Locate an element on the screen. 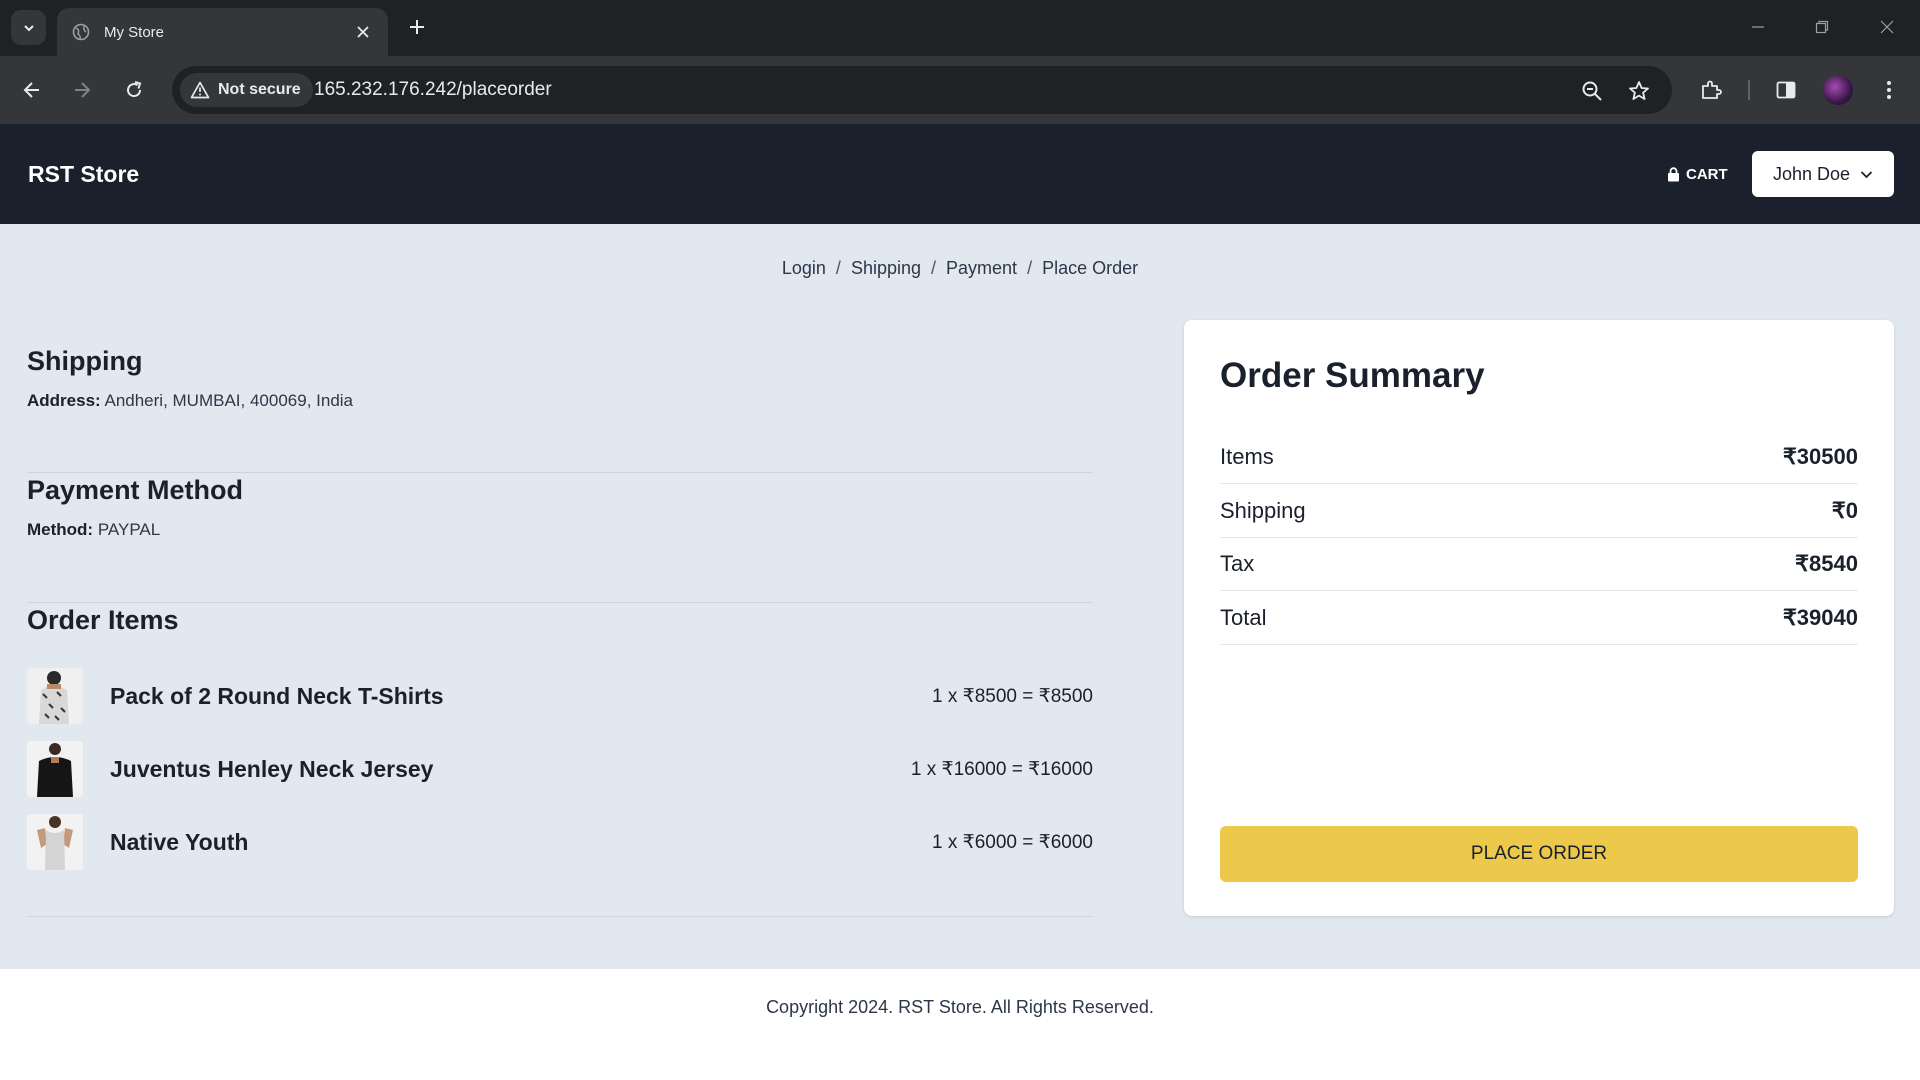 The image size is (1920, 1080). payment-method: Method: PAYPAL is located at coordinates (560, 530).